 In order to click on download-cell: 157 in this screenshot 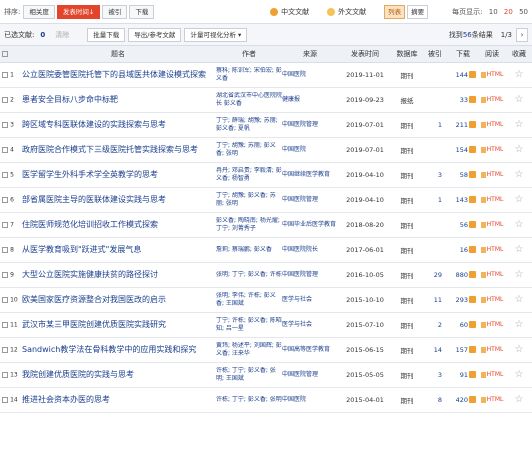, I will do `click(463, 350)`.